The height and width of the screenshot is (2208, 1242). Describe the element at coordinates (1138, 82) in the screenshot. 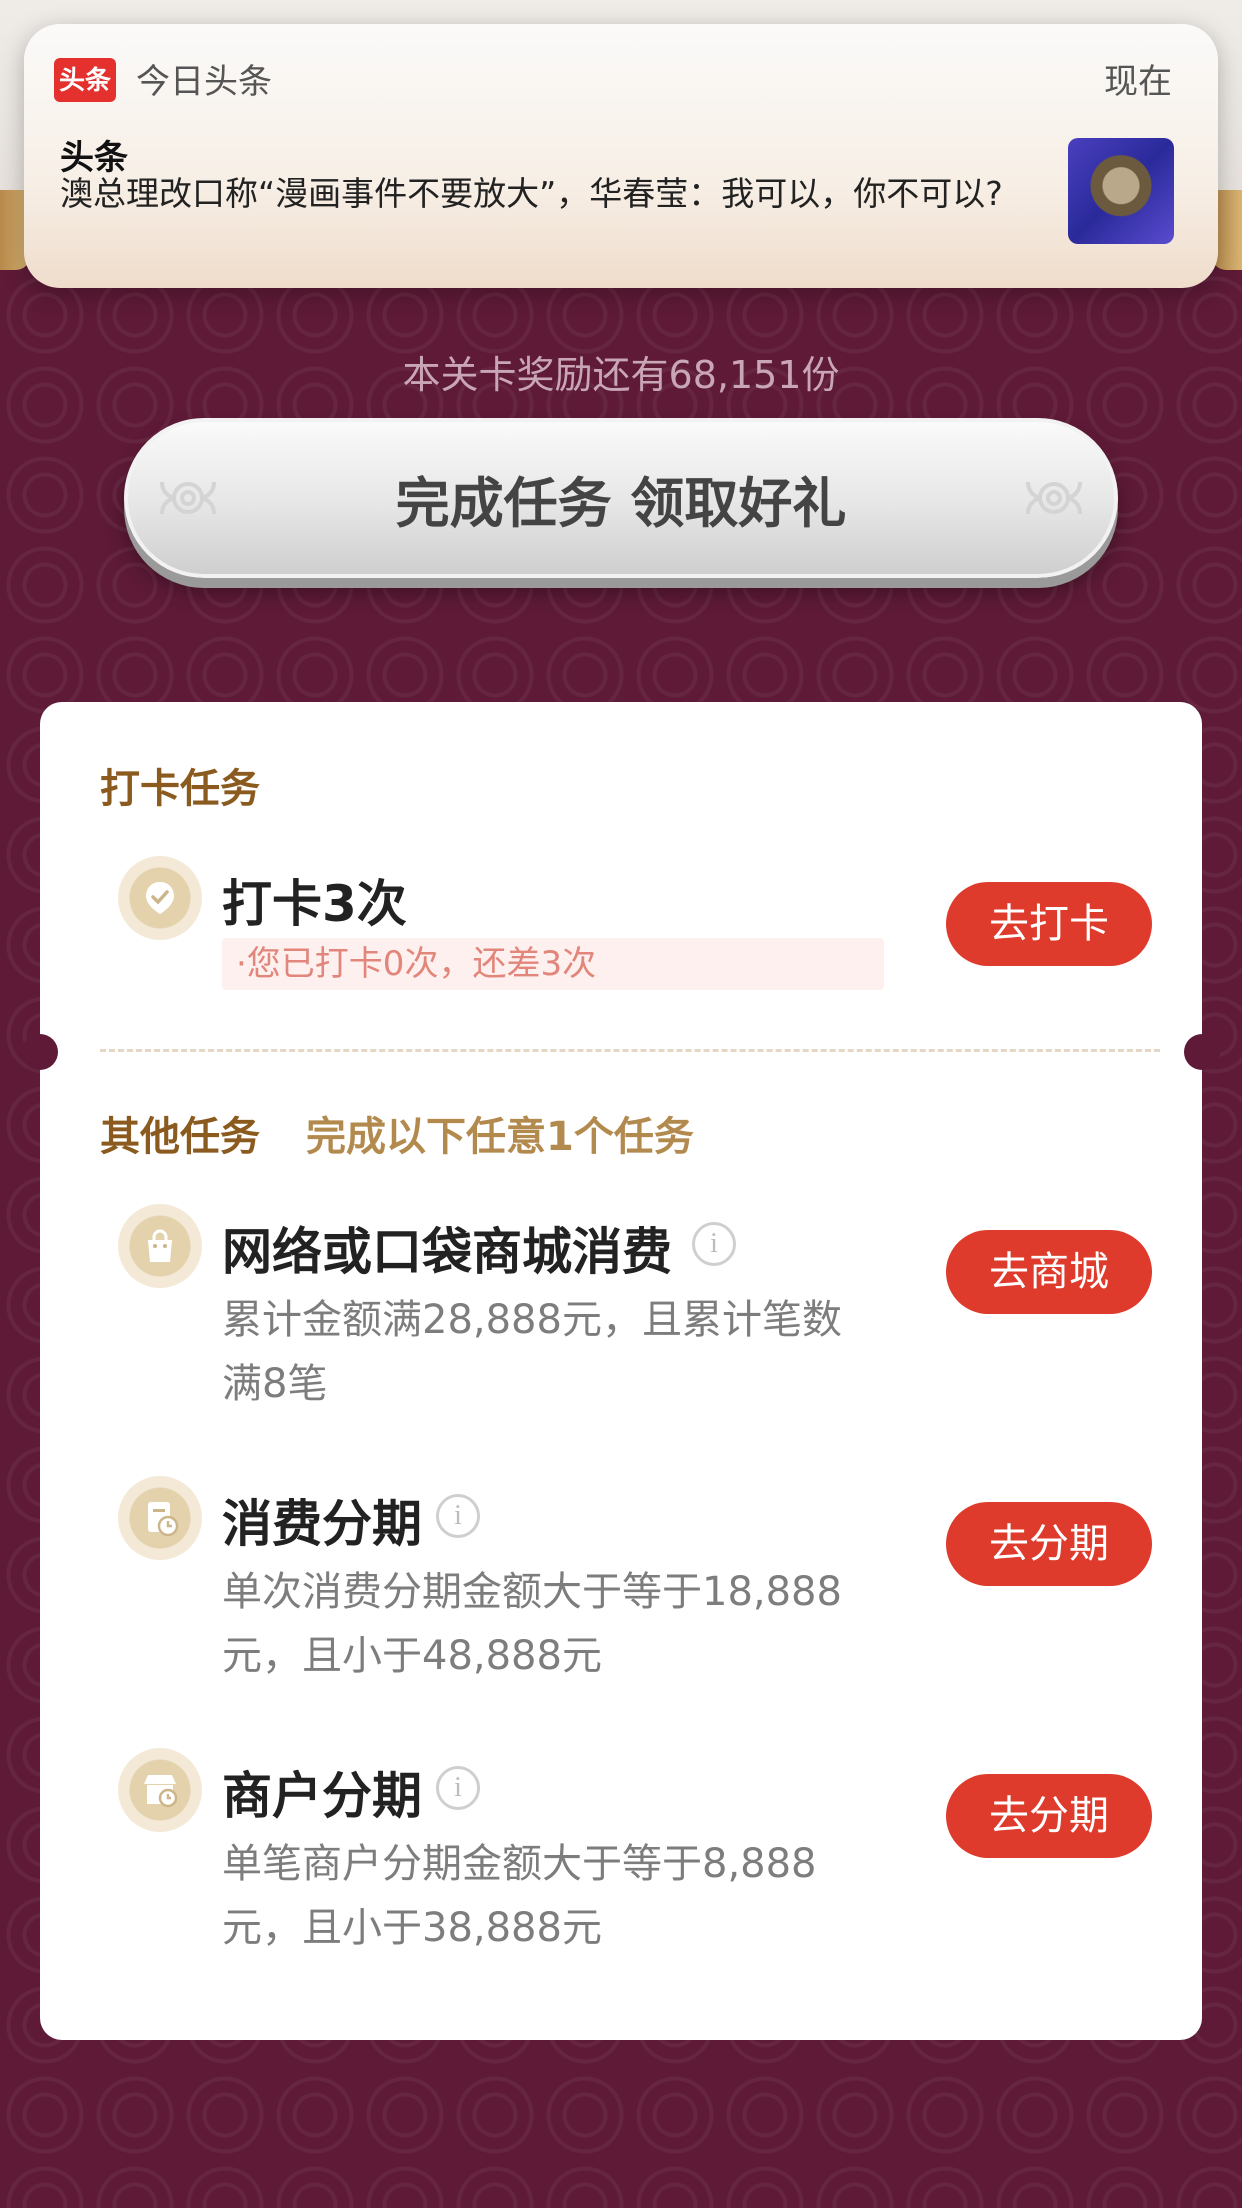

I see `notification-time: 现在` at that location.